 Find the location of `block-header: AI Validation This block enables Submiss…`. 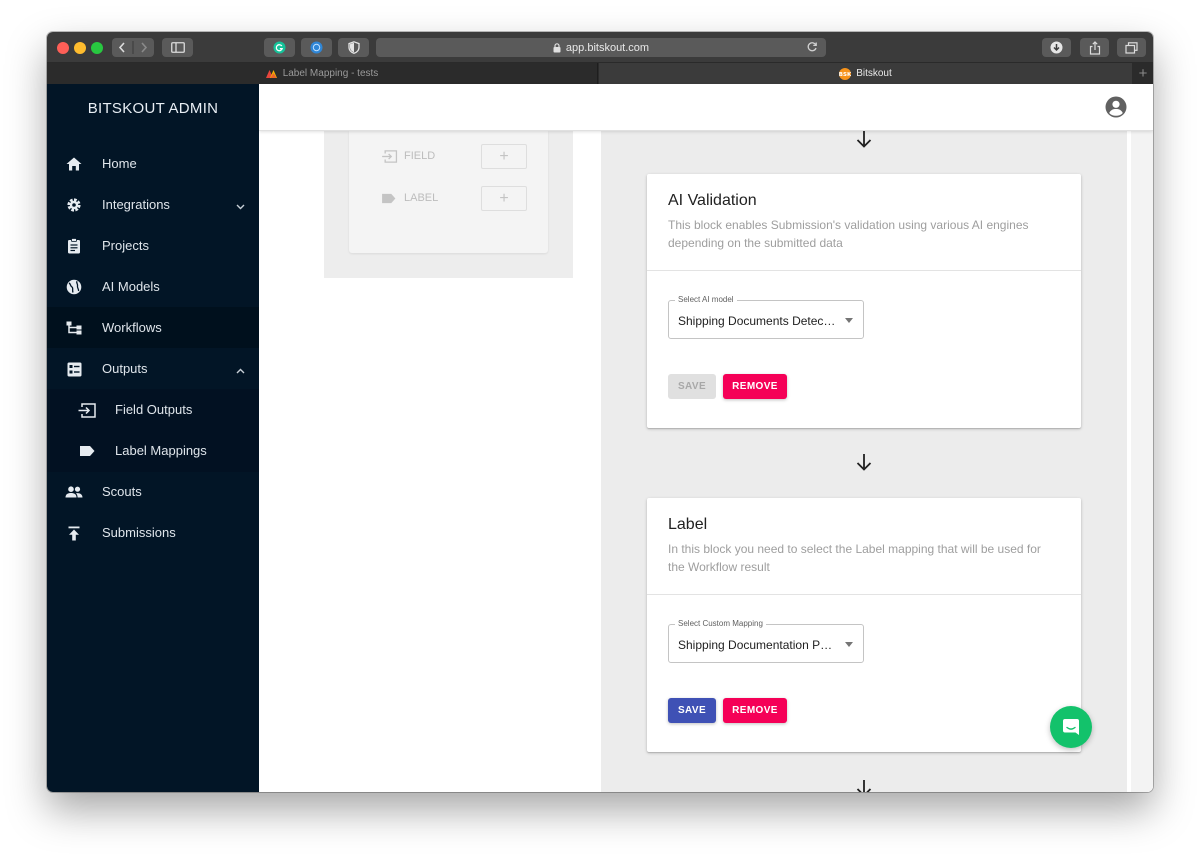

block-header: AI Validation This block enables Submiss… is located at coordinates (864, 222).